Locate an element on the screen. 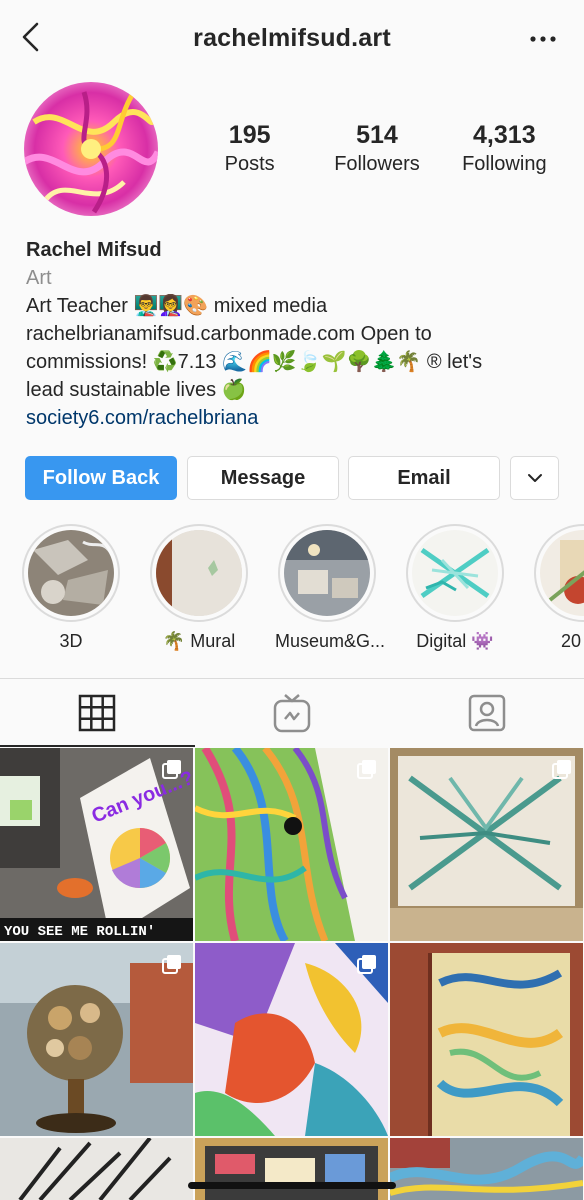 This screenshot has width=584, height=1200. stat-following: 4,313 Following is located at coordinates (504, 149).